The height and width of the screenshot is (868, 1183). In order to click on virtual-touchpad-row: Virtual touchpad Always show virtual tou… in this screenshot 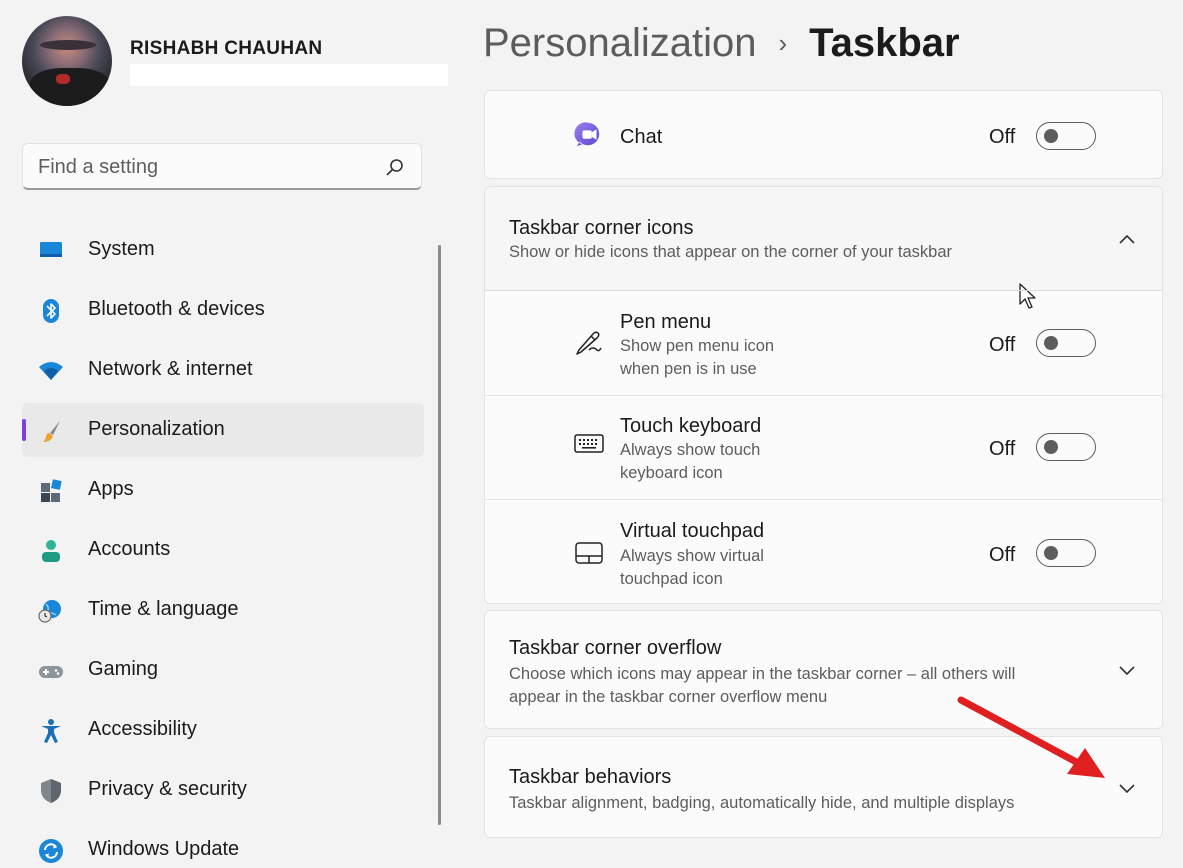, I will do `click(823, 552)`.